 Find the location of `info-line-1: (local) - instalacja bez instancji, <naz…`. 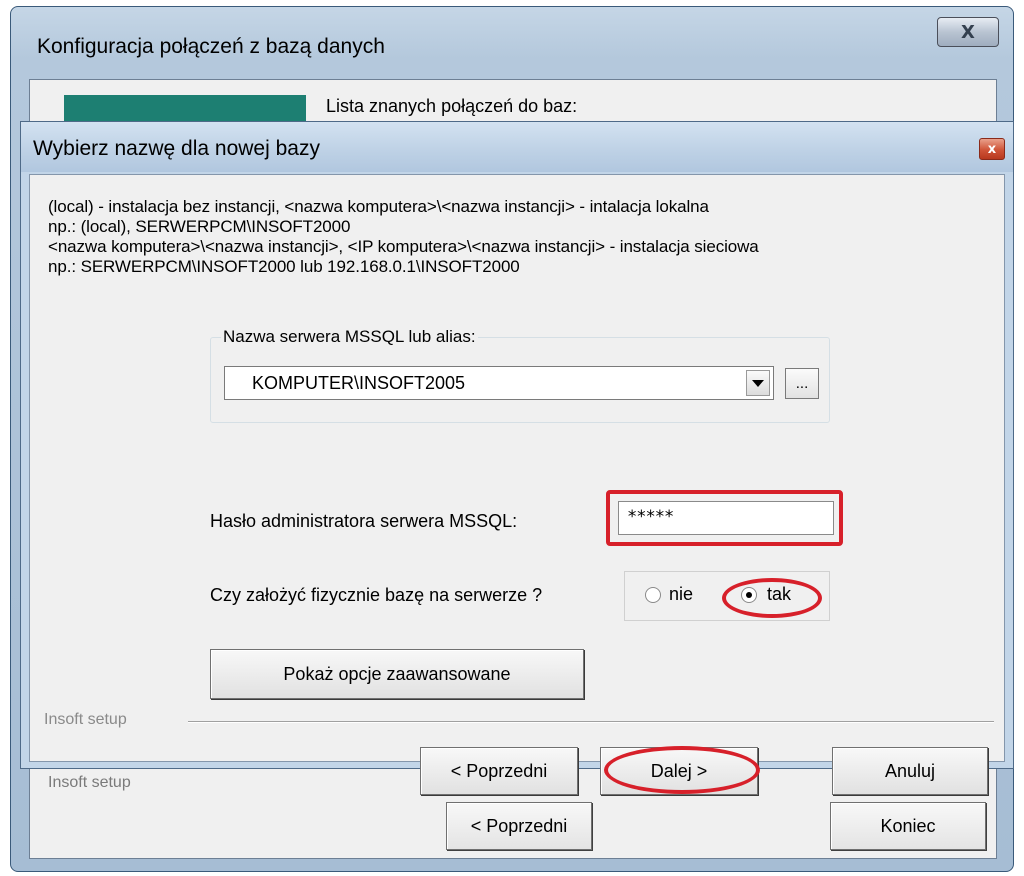

info-line-1: (local) - instalacja bez instancji, <naz… is located at coordinates (378, 206).